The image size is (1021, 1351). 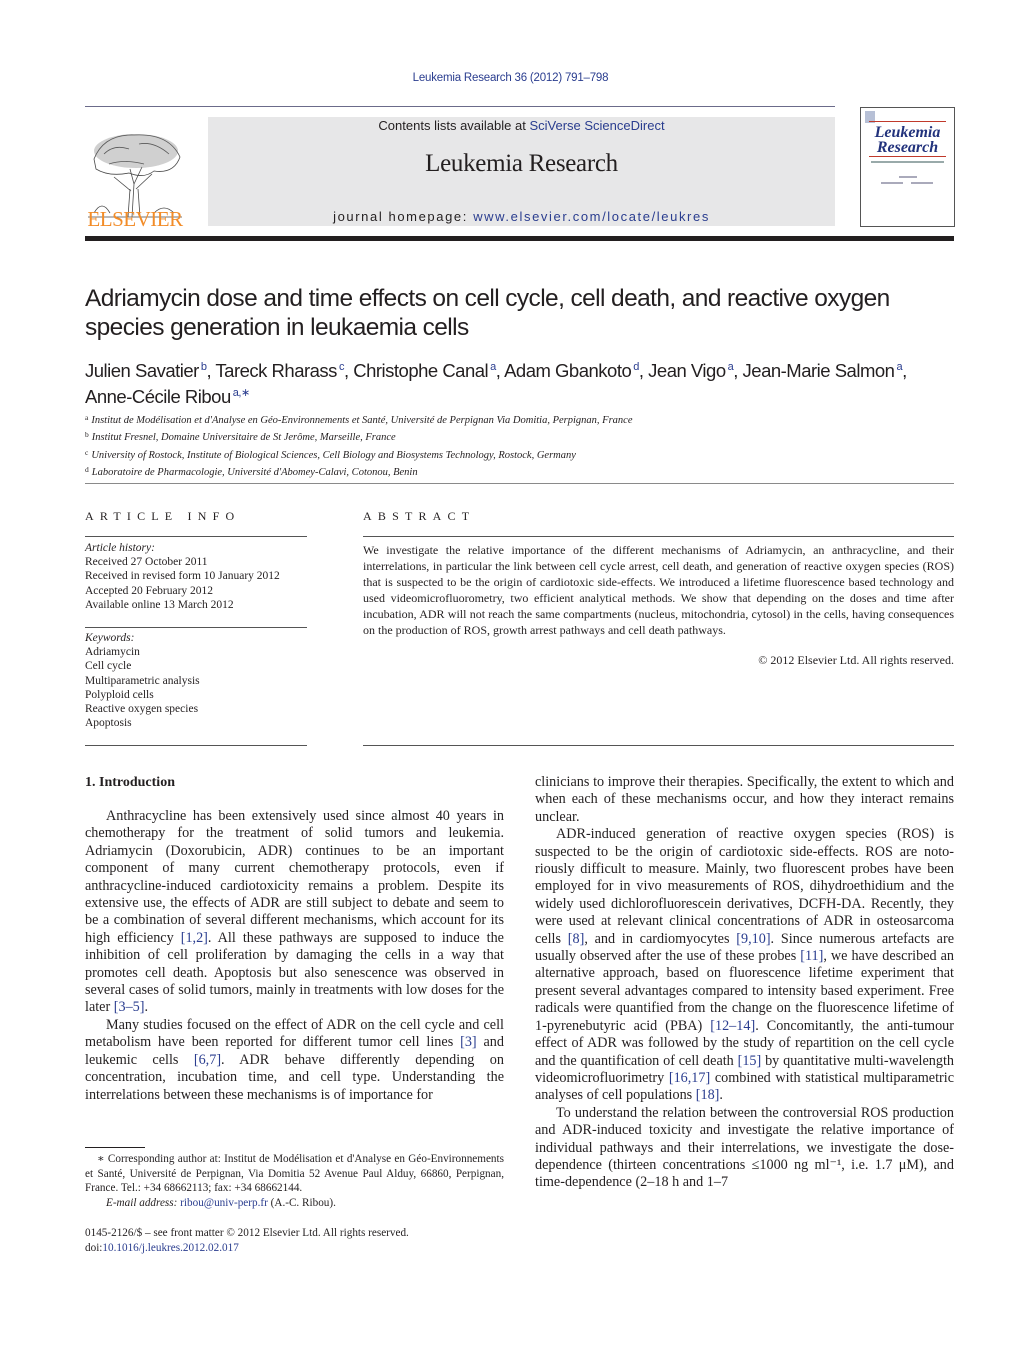 What do you see at coordinates (519, 238) in the screenshot?
I see `header-thick-rule` at bounding box center [519, 238].